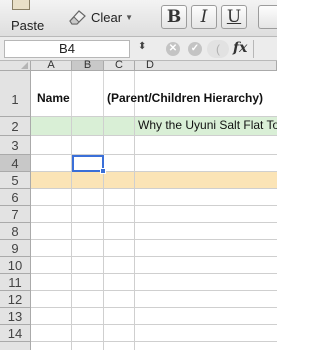 This screenshot has height=350, width=320. I want to click on row-header-12: 12, so click(15, 299).